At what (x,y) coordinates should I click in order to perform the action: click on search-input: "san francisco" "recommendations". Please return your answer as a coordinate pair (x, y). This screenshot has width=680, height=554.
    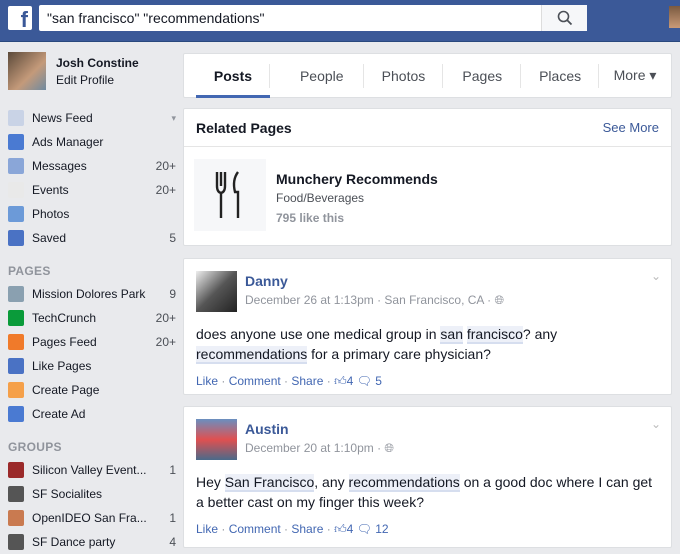
    Looking at the image, I should click on (313, 18).